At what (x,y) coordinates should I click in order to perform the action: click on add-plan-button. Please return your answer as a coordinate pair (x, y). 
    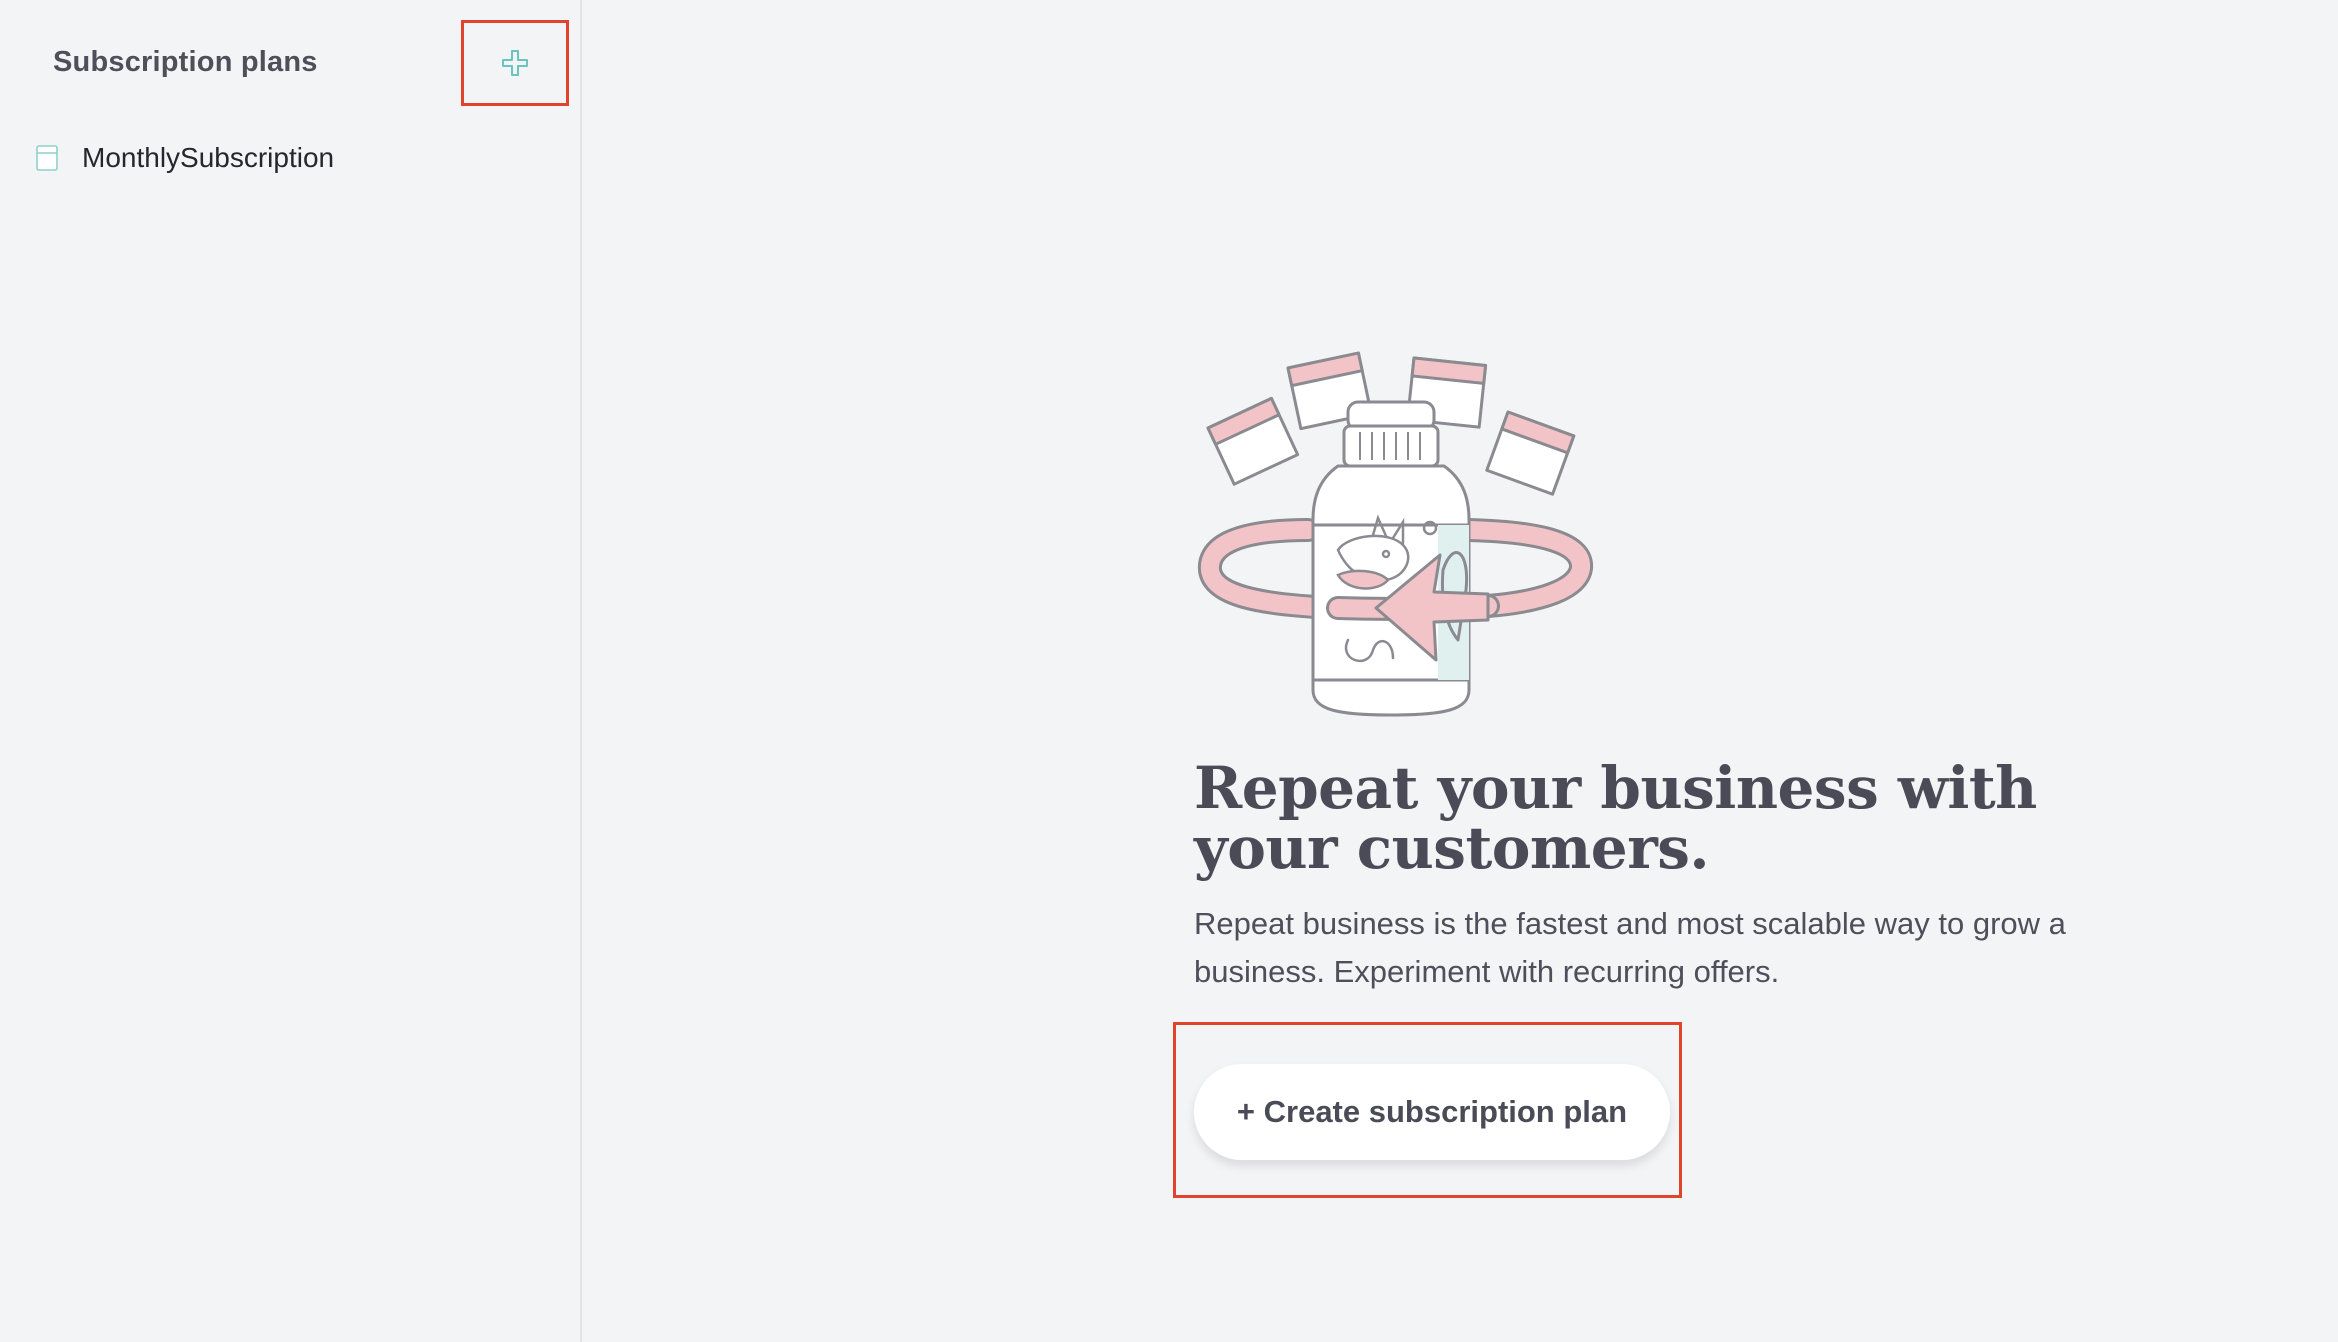
    Looking at the image, I should click on (515, 63).